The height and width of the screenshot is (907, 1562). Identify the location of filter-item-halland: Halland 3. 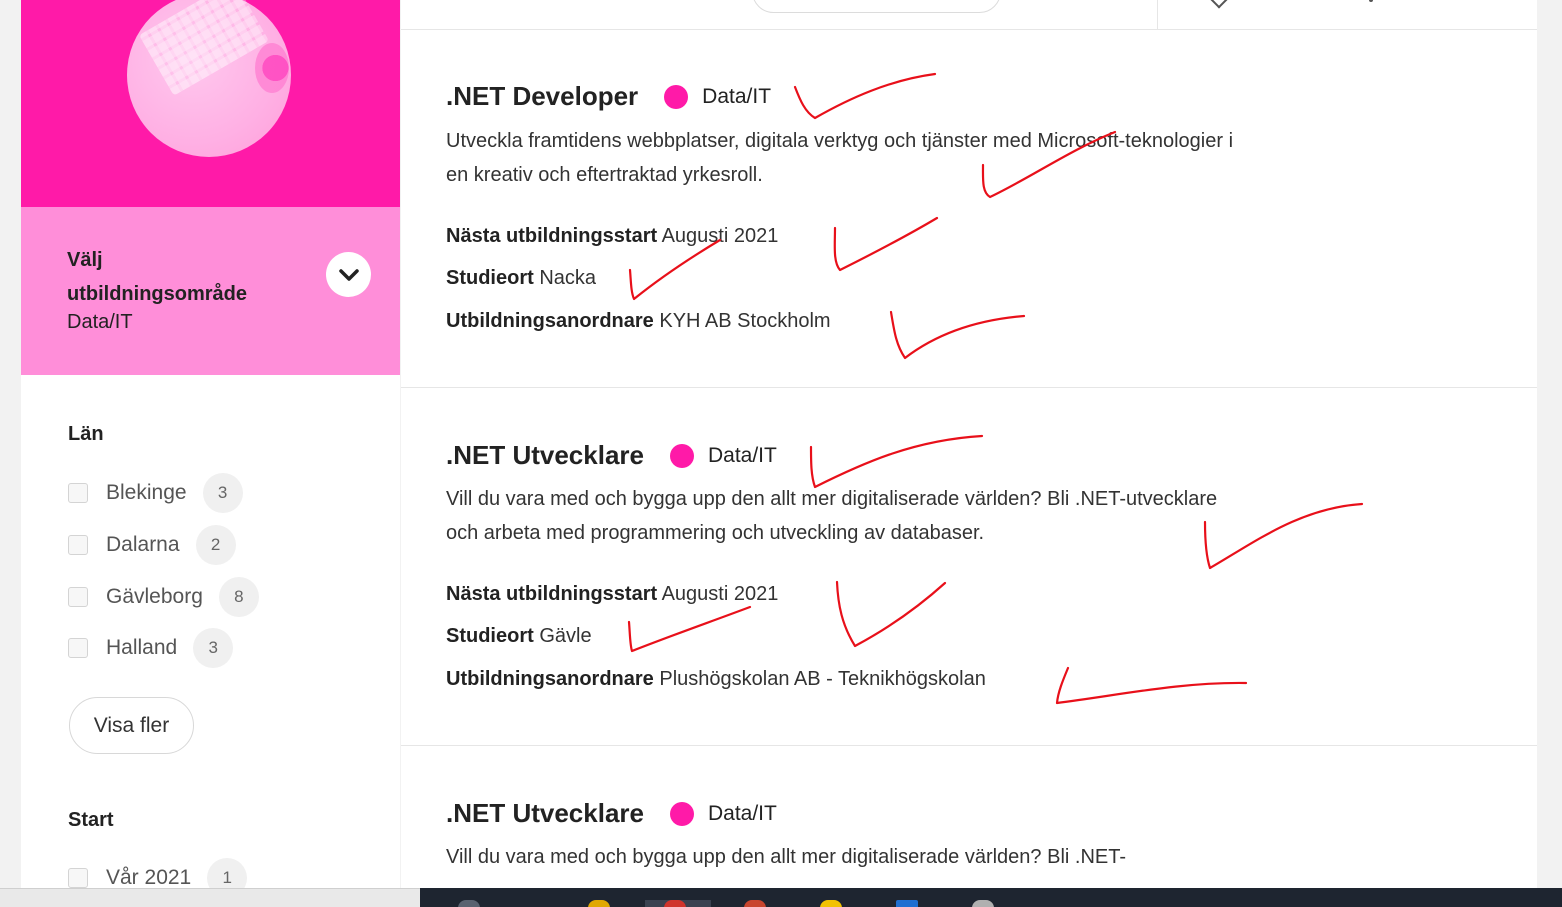
(151, 648).